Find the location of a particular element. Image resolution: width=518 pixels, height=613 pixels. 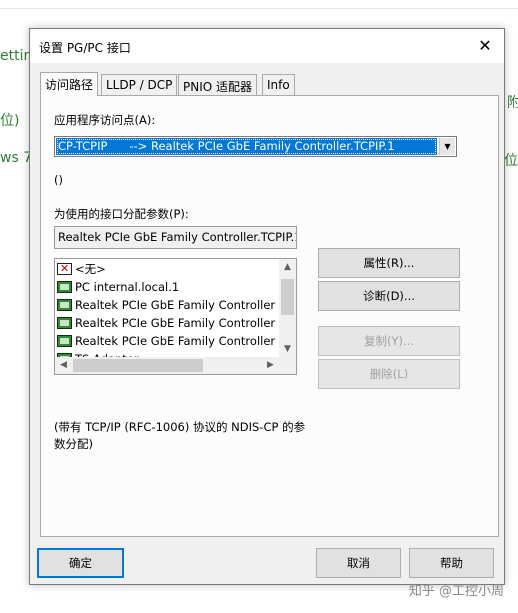

tab-lldp-dcp: LLDP / DCP is located at coordinates (139, 84).